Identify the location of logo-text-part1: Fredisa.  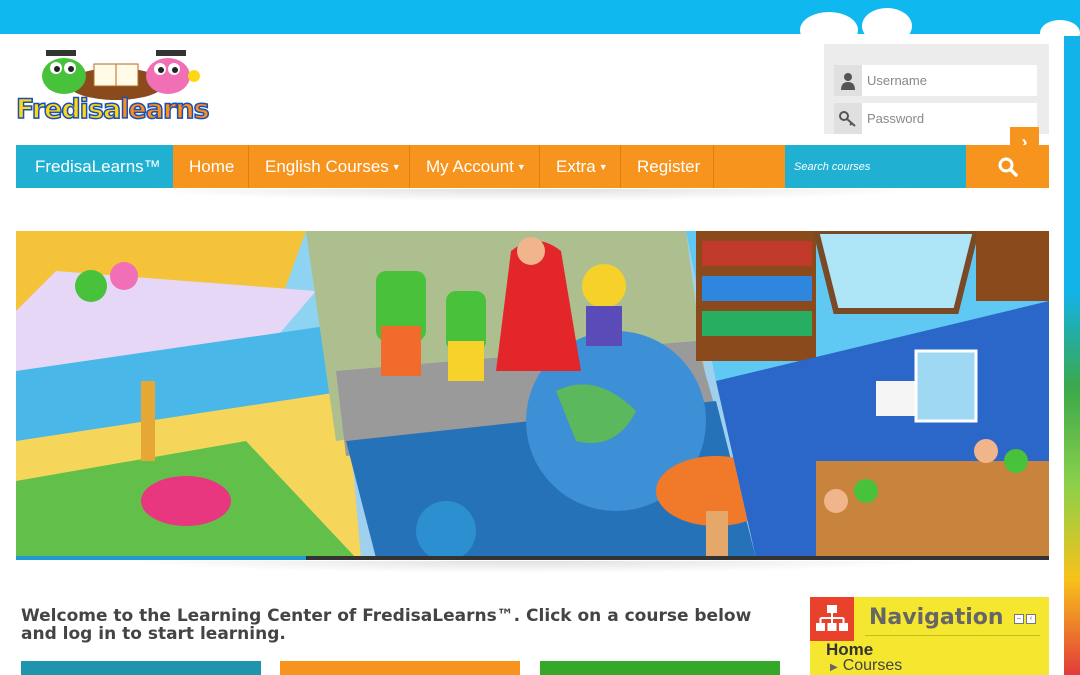
(68, 109).